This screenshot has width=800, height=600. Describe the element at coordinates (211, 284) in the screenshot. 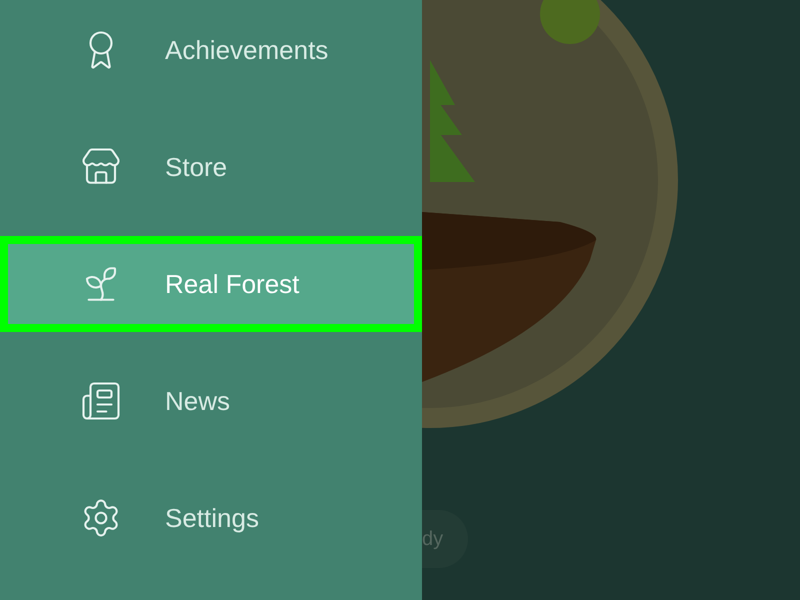

I see `menu-item: Real Forest` at that location.